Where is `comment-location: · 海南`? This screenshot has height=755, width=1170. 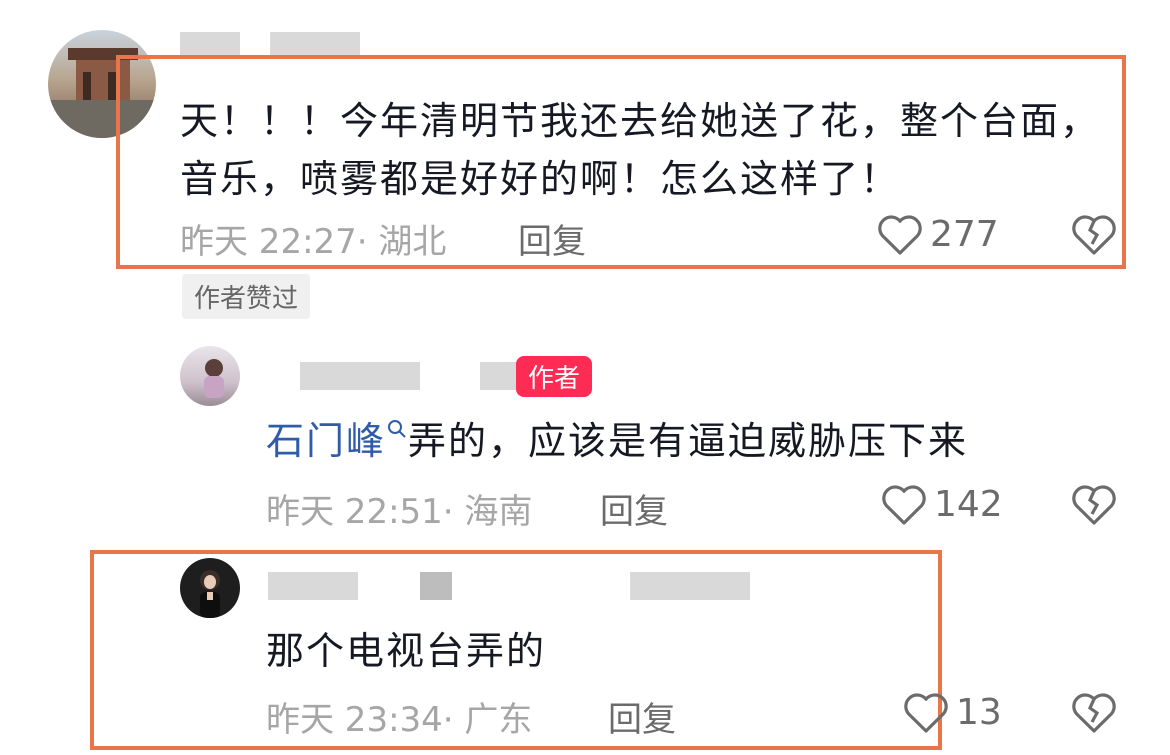
comment-location: · 海南 is located at coordinates (487, 512).